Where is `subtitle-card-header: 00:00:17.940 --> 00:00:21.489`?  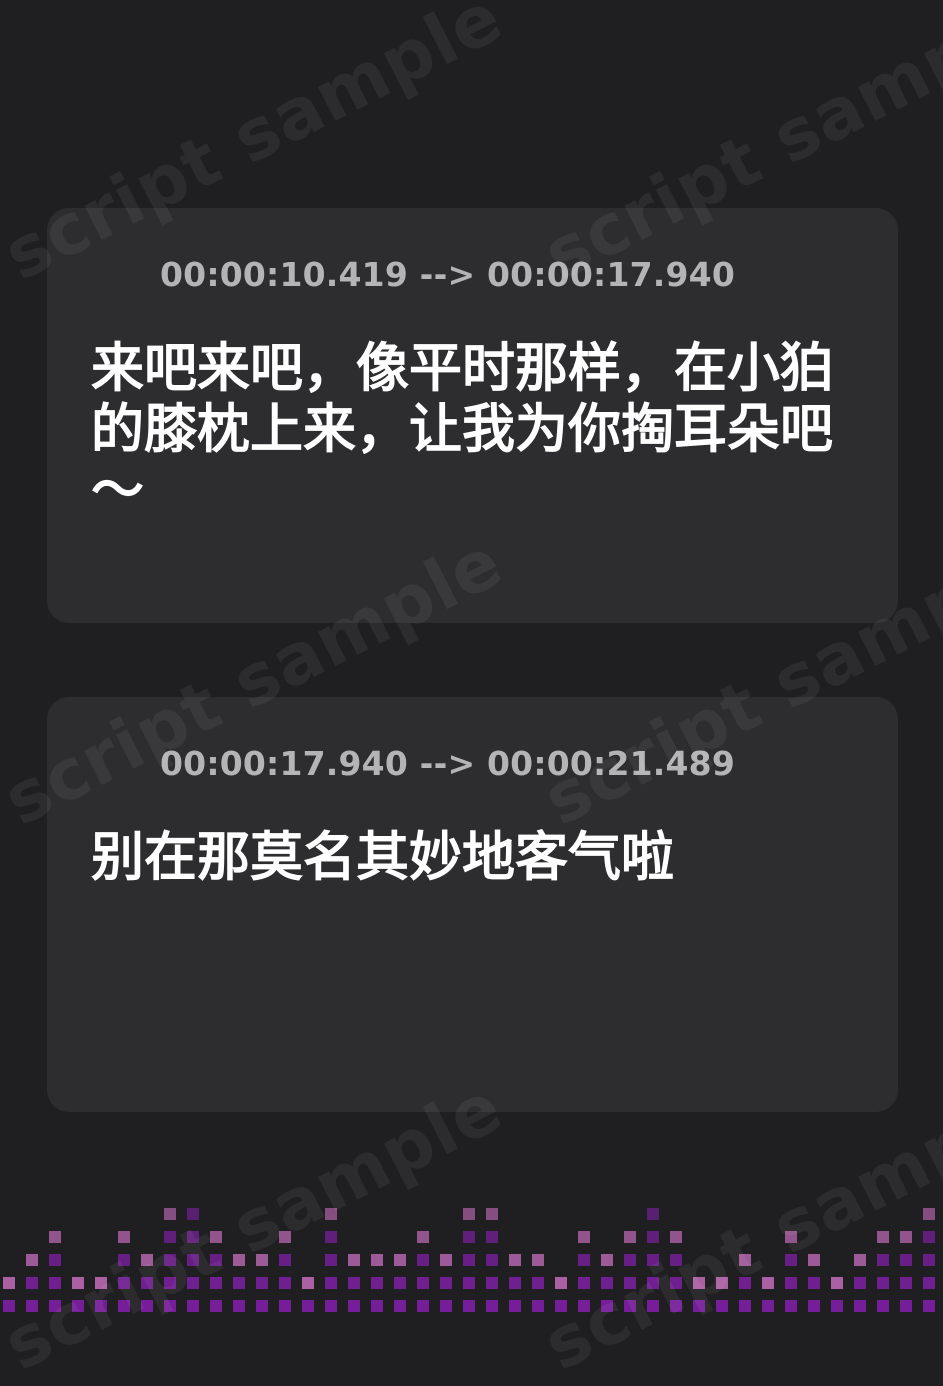 subtitle-card-header: 00:00:17.940 --> 00:00:21.489 is located at coordinates (412, 763).